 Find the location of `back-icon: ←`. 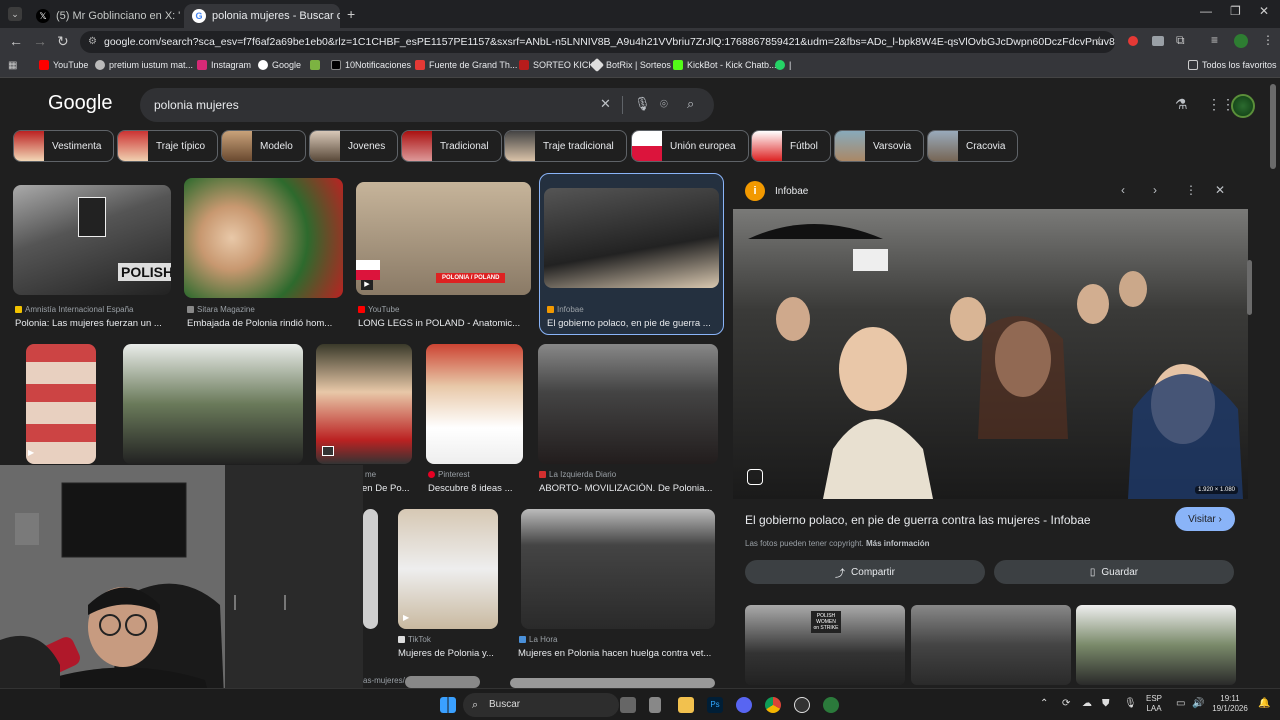

back-icon: ← is located at coordinates (16, 41).